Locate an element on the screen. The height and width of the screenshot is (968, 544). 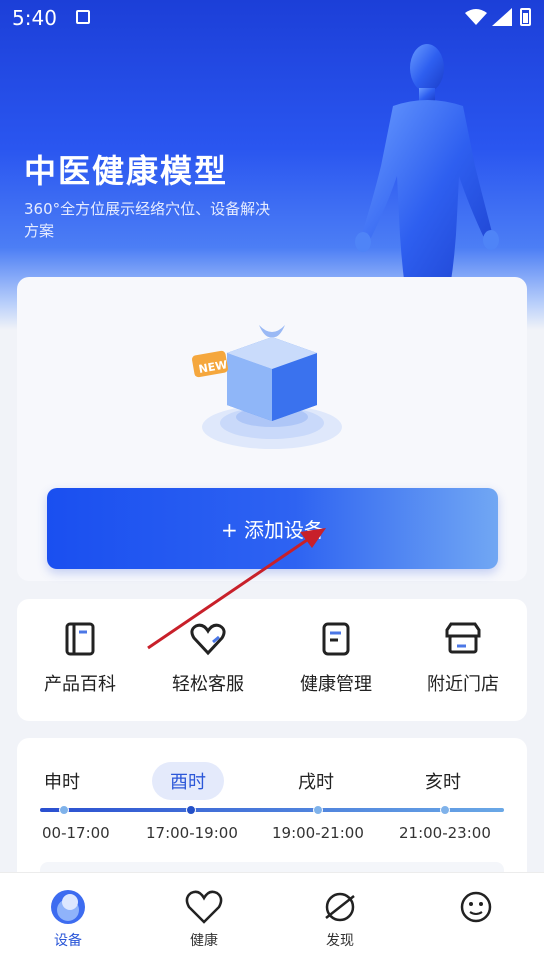
period-time-range: 17:00-19:00 is located at coordinates (192, 833).